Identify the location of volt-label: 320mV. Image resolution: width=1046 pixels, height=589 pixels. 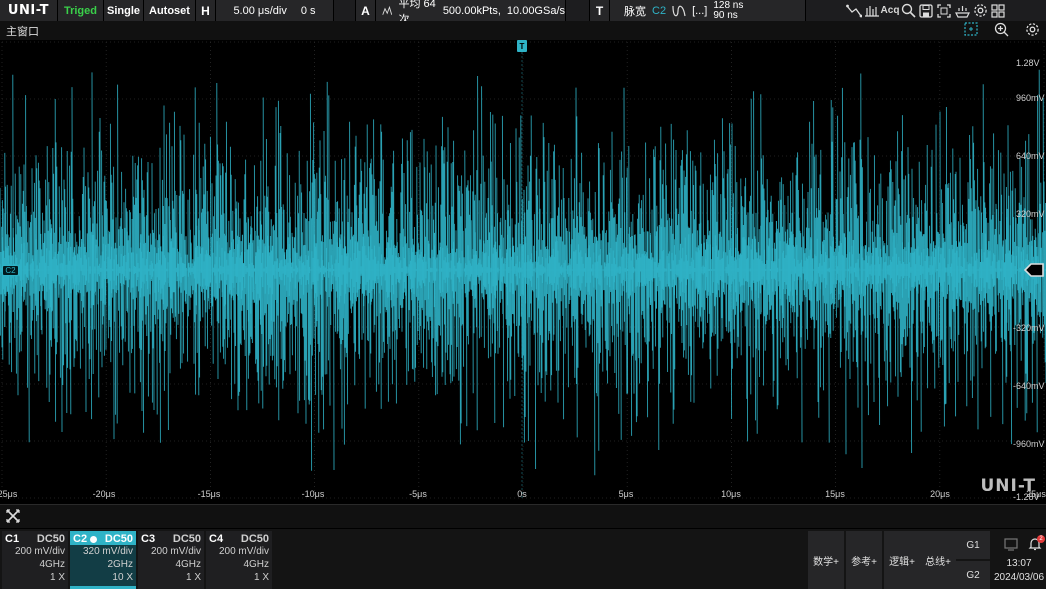
(1030, 214).